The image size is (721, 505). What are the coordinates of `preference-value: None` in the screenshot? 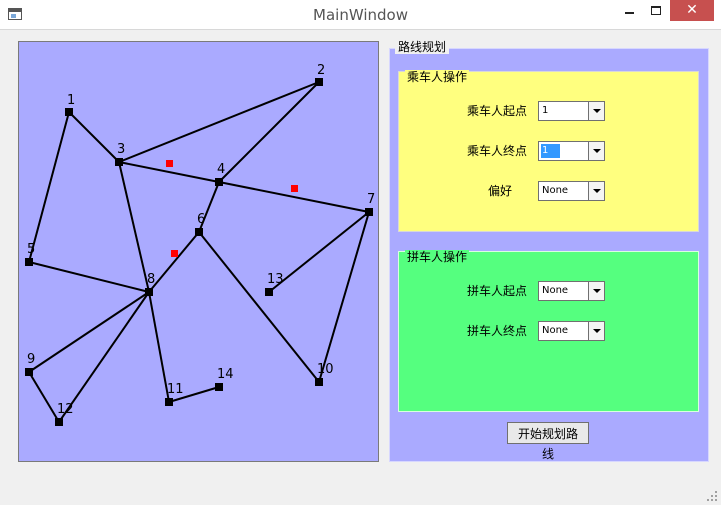 It's located at (555, 190).